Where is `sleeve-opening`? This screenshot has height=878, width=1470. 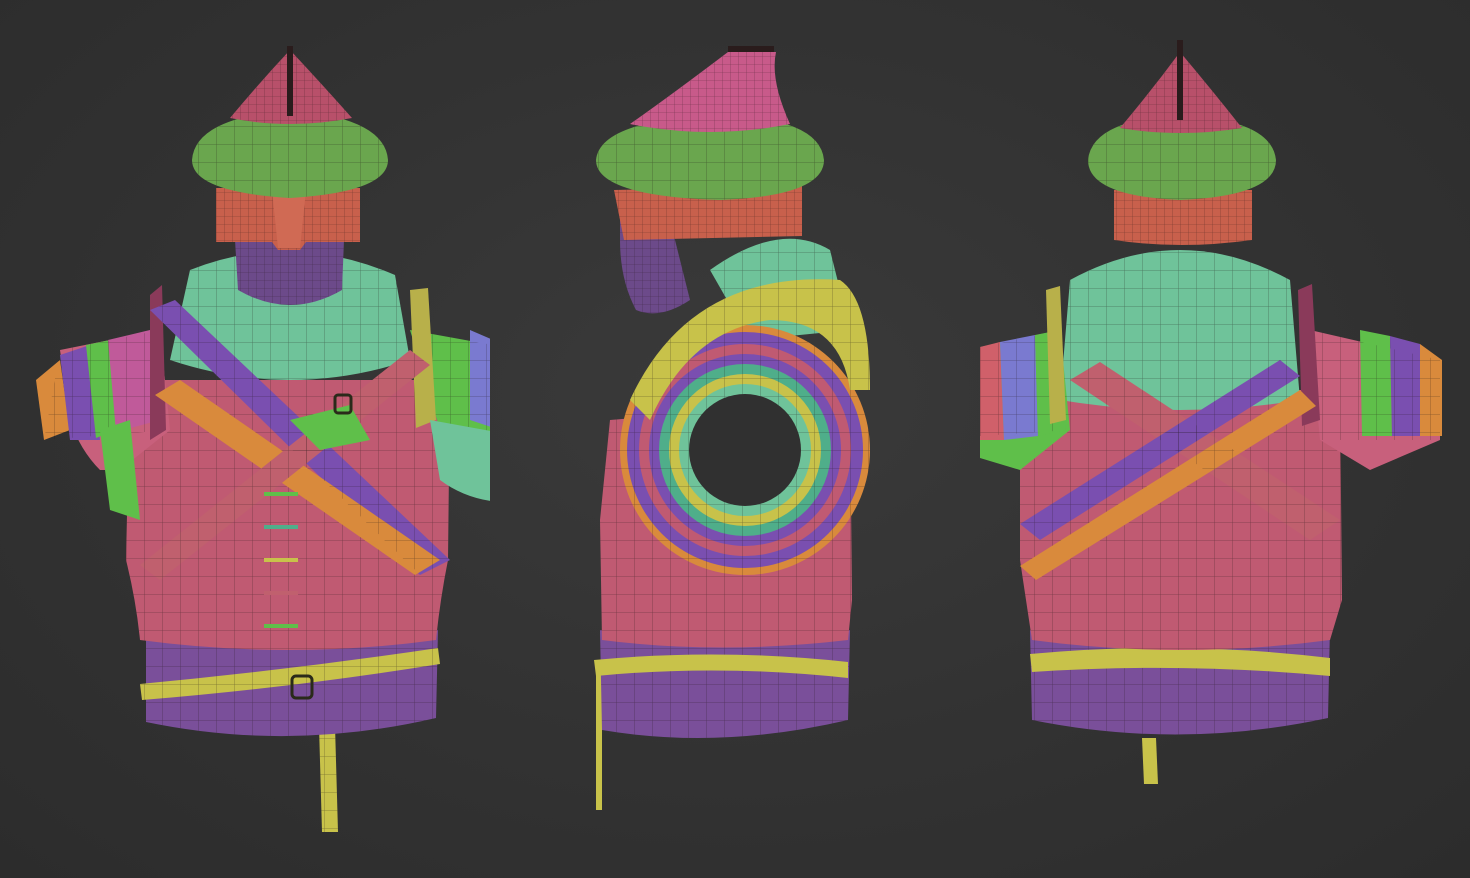
sleeve-opening is located at coordinates (745, 450).